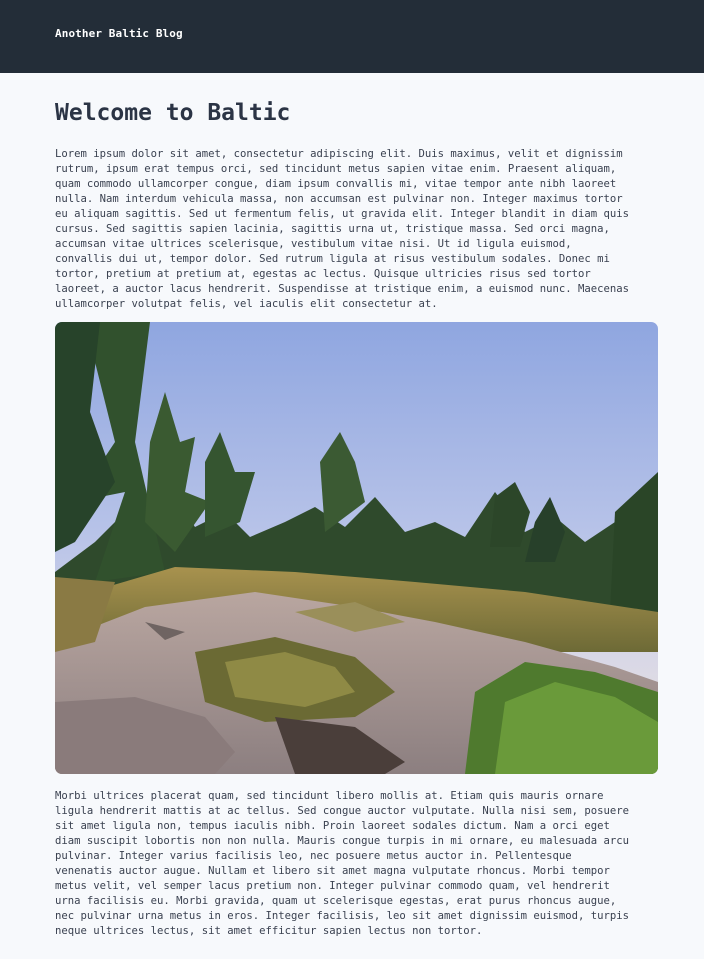 The width and height of the screenshot is (704, 959). I want to click on site-header: Another Baltic Blog, so click(352, 36).